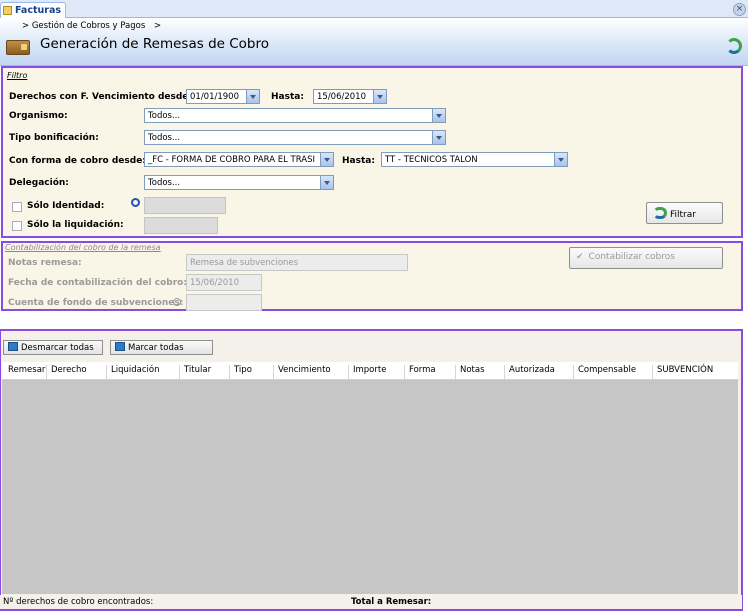 The image size is (748, 613). What do you see at coordinates (45, 263) in the screenshot?
I see `notas-label: Notas remesa:` at bounding box center [45, 263].